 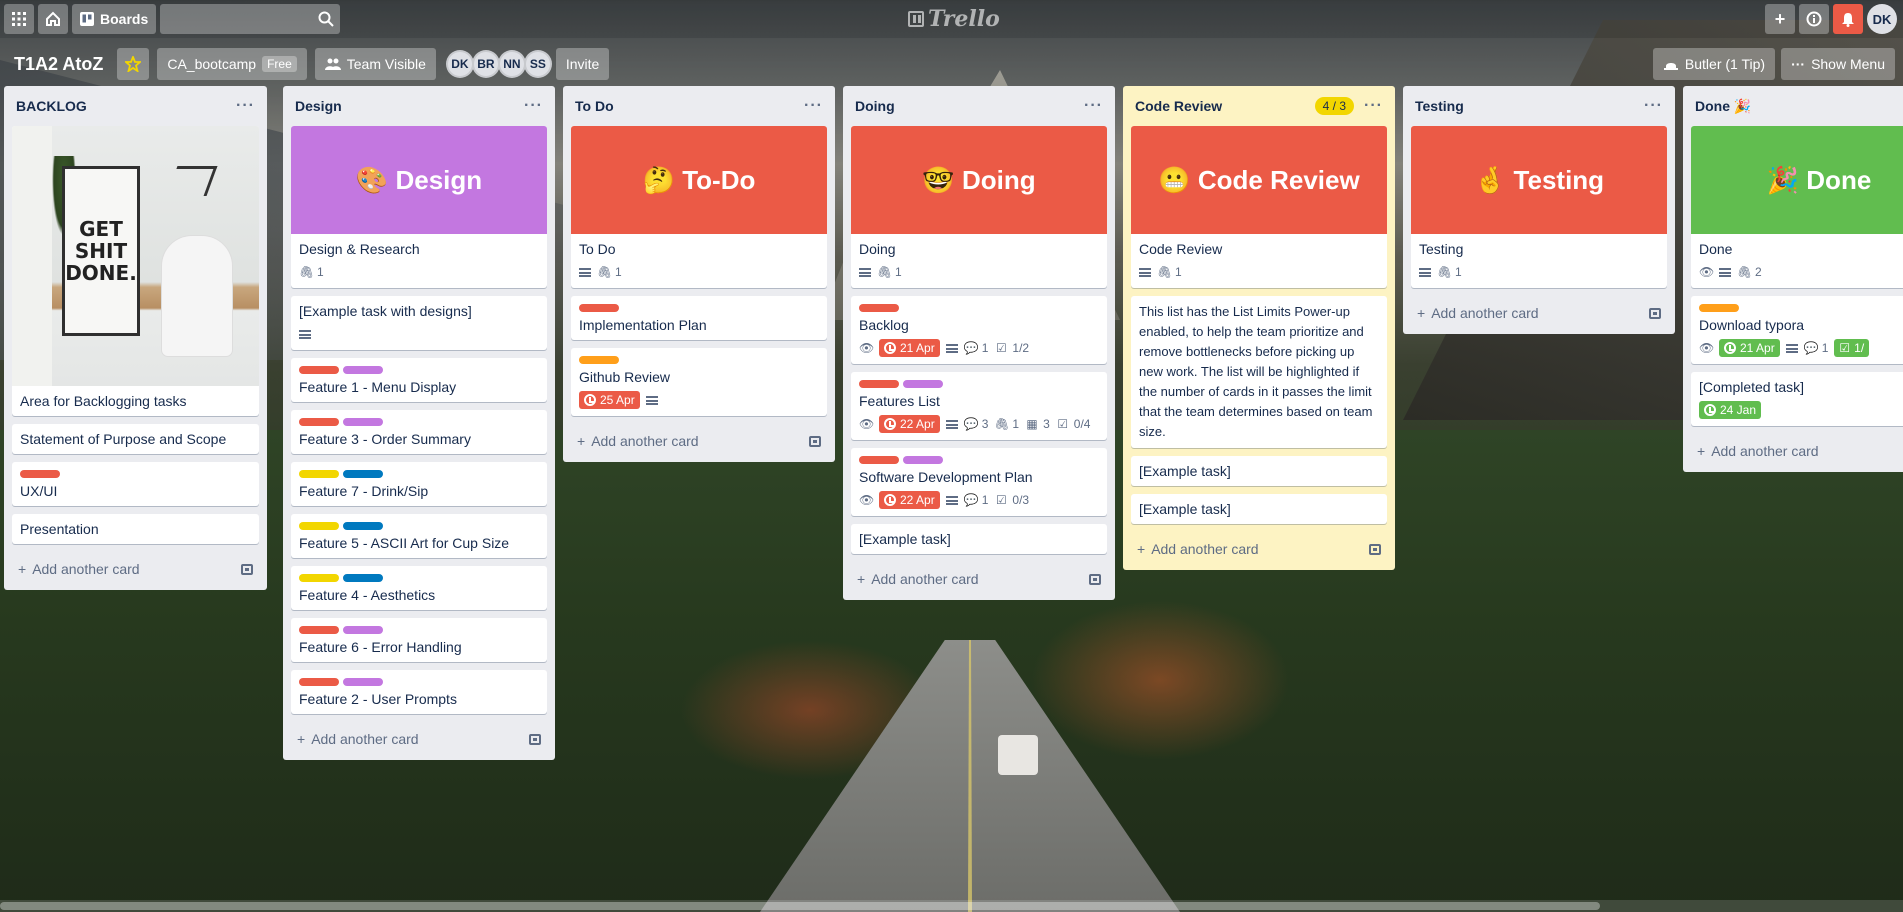 I want to click on card: Feature 5 - ASCII Art for Cup Size, so click(x=419, y=536).